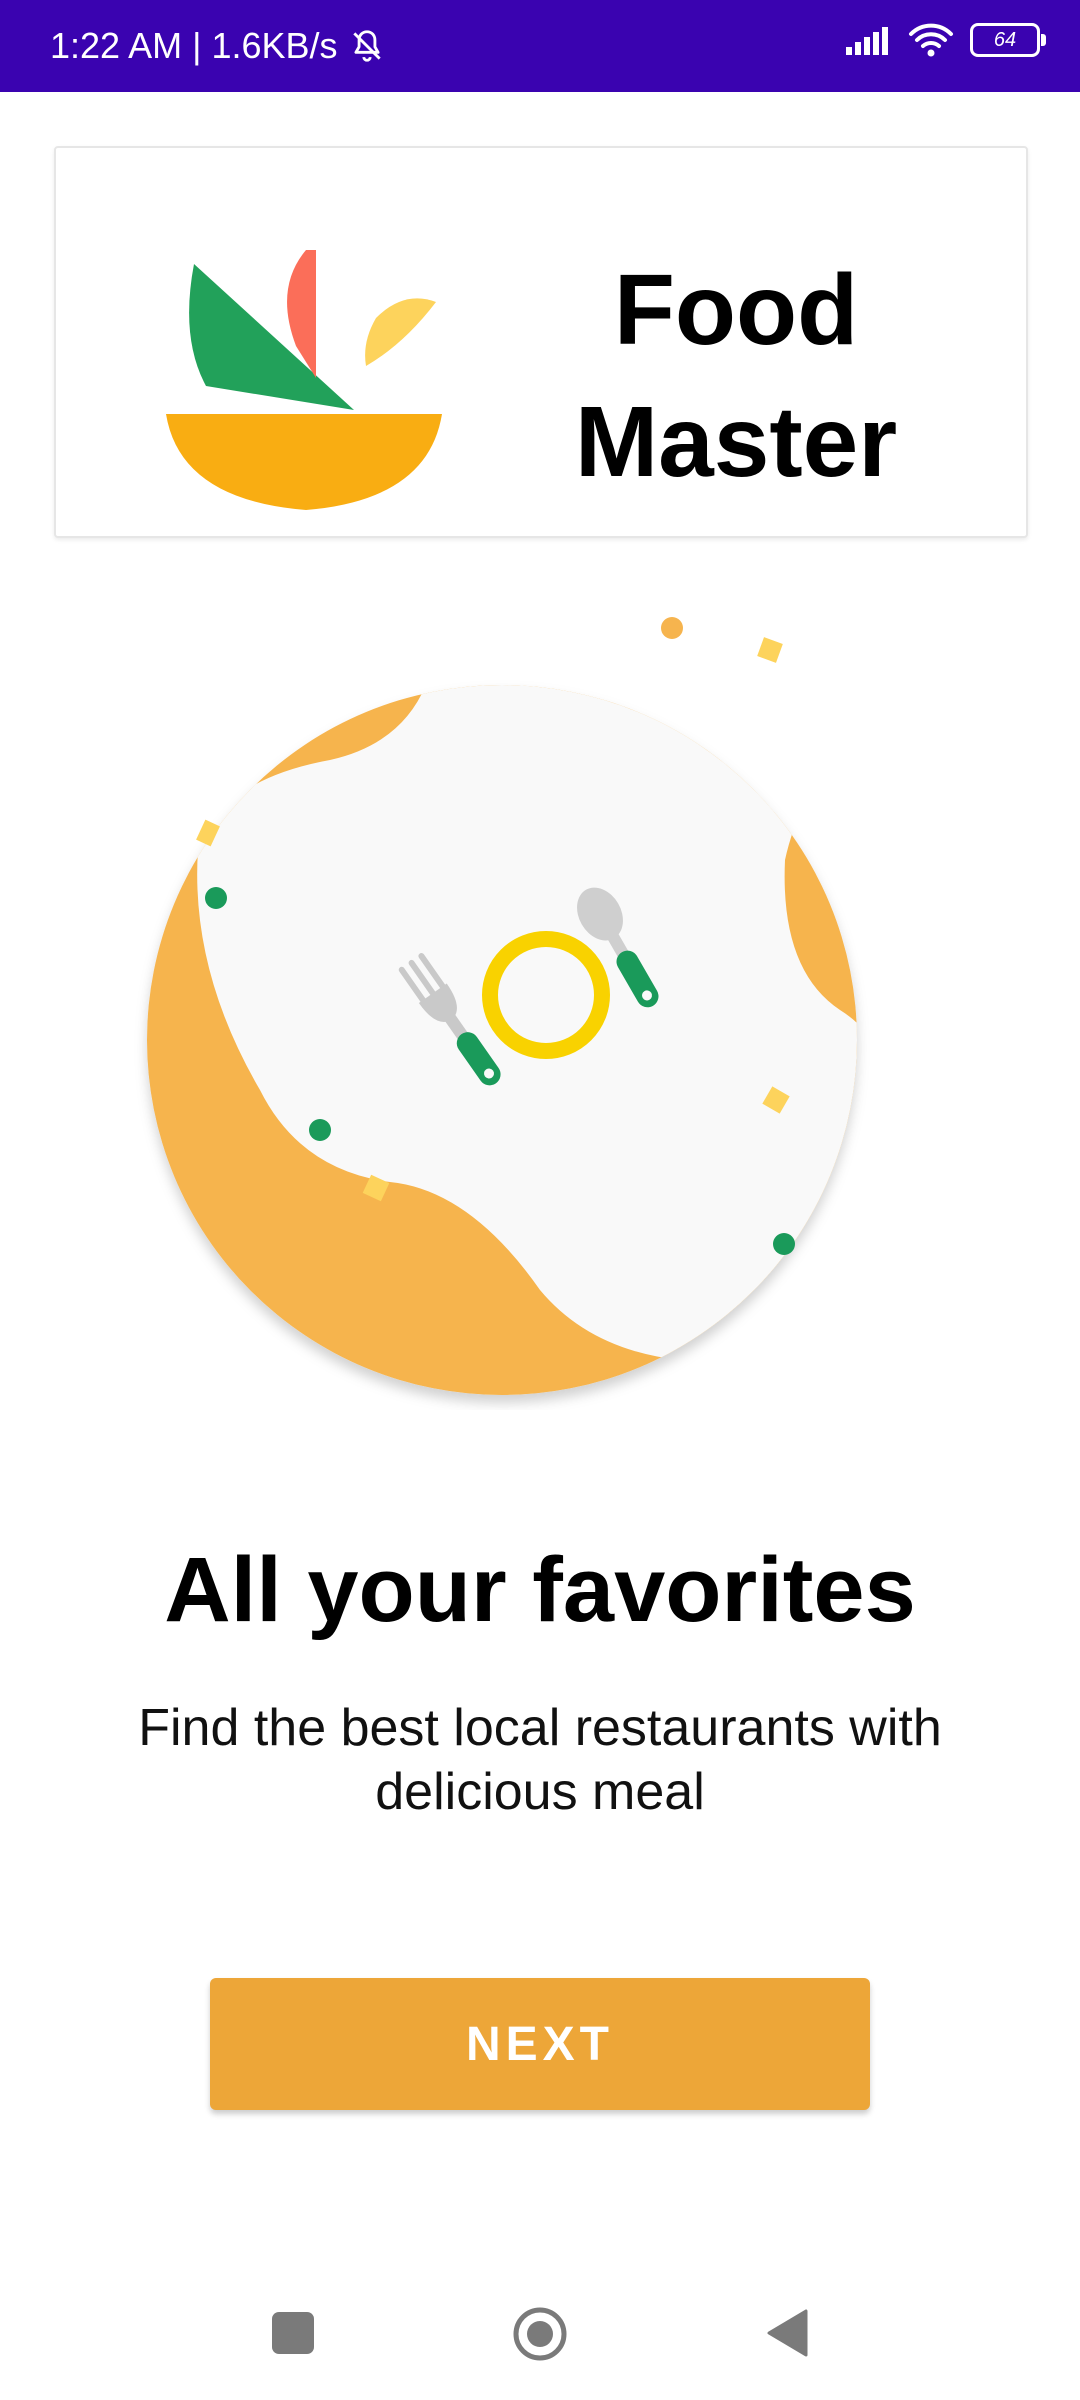 This screenshot has width=1080, height=2400. What do you see at coordinates (787, 2333) in the screenshot?
I see `back-icon` at bounding box center [787, 2333].